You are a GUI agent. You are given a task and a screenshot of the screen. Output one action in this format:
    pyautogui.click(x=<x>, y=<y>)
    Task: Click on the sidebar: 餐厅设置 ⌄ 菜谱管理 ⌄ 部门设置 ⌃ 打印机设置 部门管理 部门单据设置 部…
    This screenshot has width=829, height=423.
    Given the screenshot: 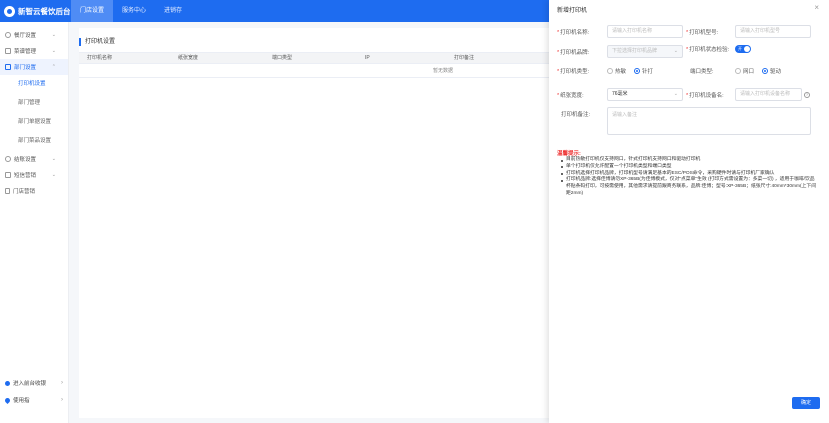 What is the action you would take?
    pyautogui.click(x=34, y=222)
    